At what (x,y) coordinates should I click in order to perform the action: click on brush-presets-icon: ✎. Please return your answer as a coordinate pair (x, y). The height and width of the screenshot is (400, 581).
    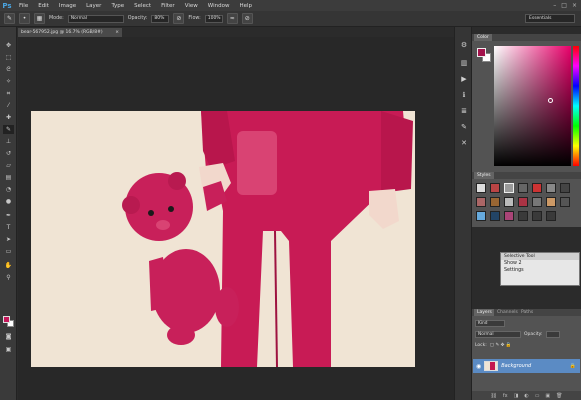
    Looking at the image, I should click on (464, 127).